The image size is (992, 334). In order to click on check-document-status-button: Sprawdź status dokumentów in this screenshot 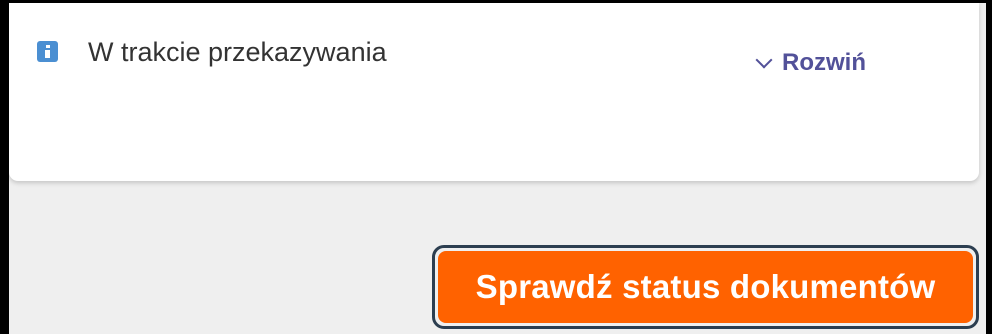, I will do `click(705, 287)`.